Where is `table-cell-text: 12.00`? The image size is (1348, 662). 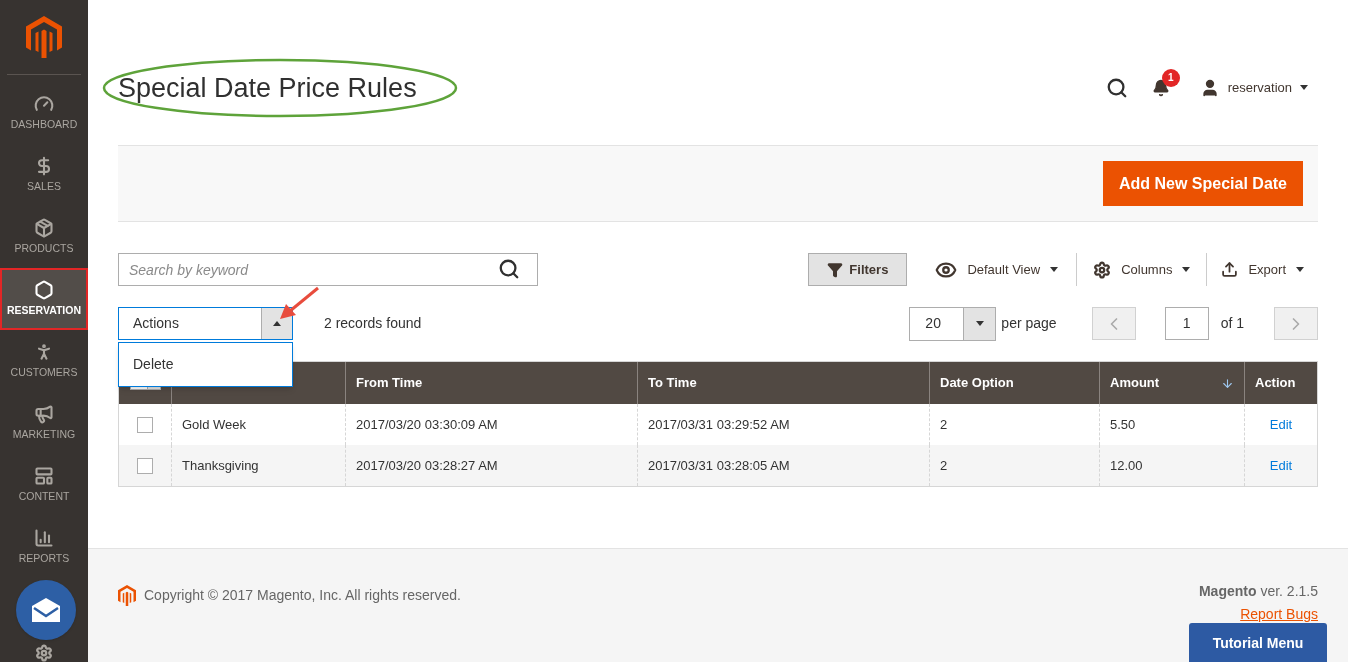
table-cell-text: 12.00 is located at coordinates (1126, 465).